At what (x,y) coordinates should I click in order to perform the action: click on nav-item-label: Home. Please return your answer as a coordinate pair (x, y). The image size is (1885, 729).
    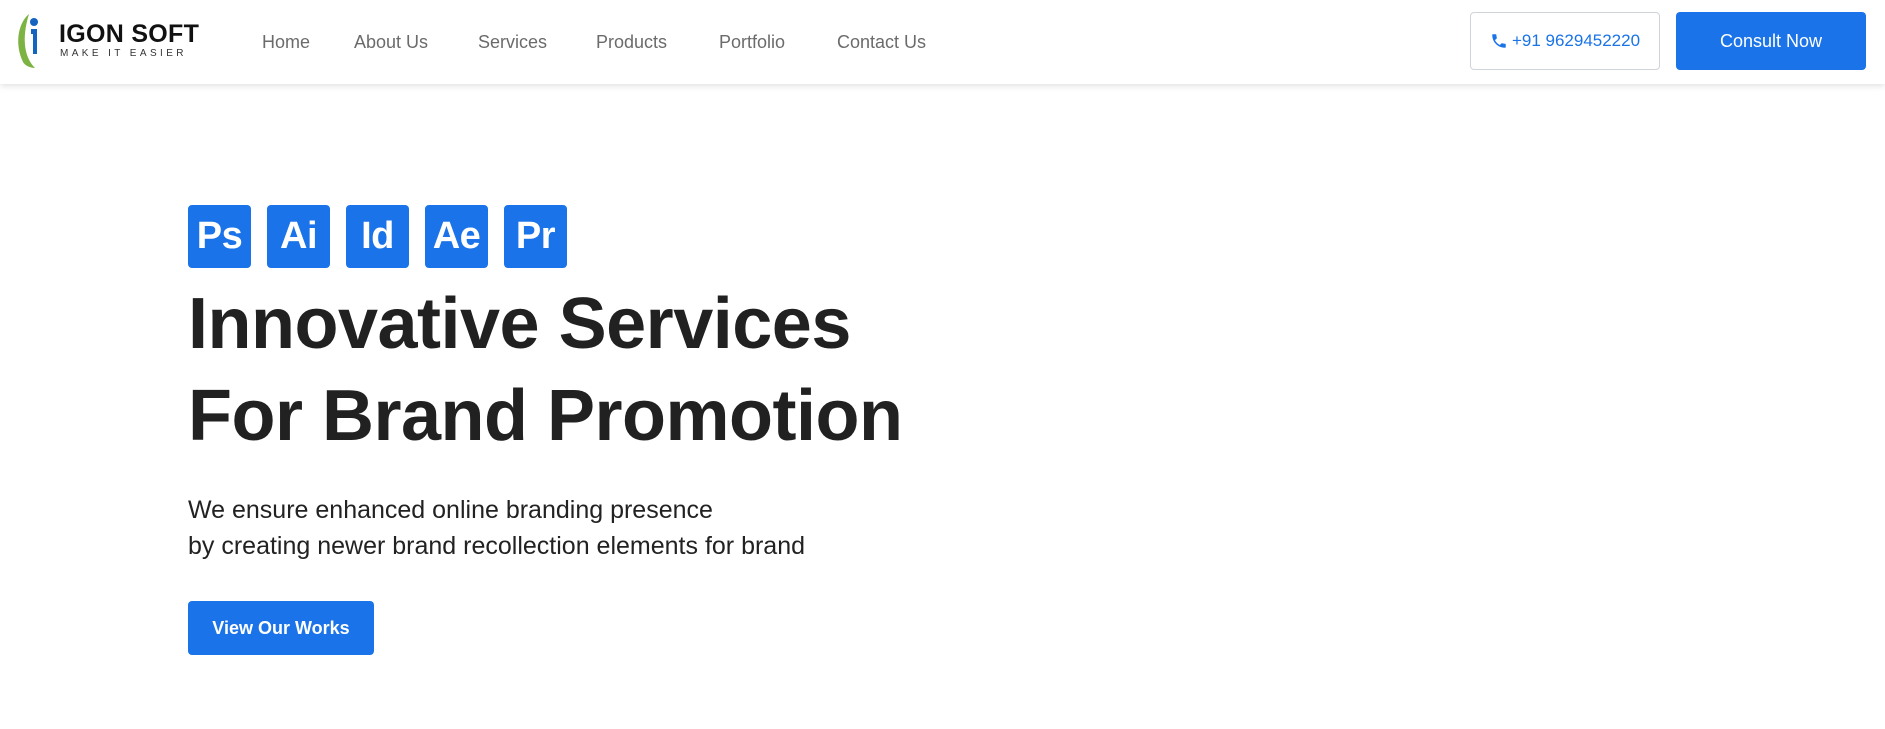
    Looking at the image, I should click on (286, 42).